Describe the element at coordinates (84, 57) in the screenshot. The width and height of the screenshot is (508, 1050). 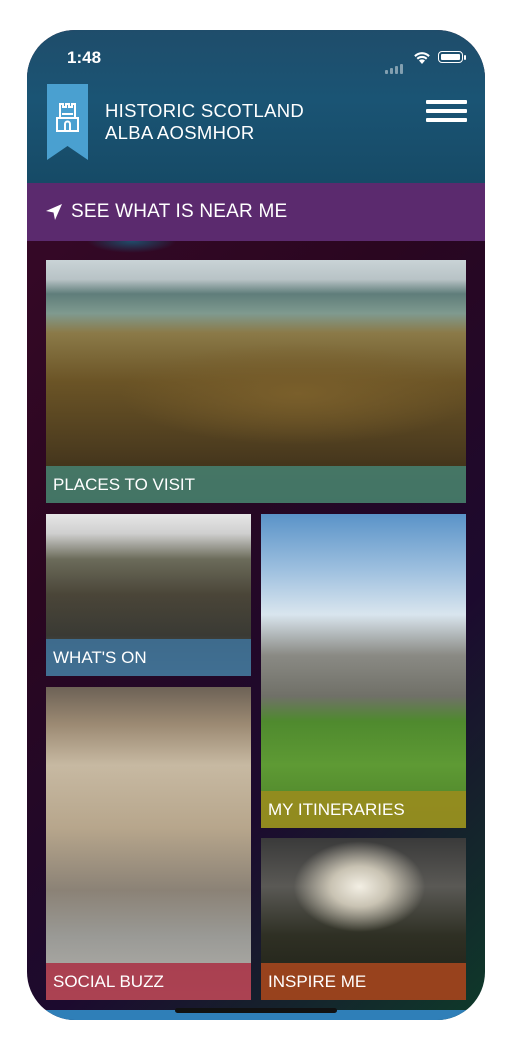
I see `status-time: 1:48` at that location.